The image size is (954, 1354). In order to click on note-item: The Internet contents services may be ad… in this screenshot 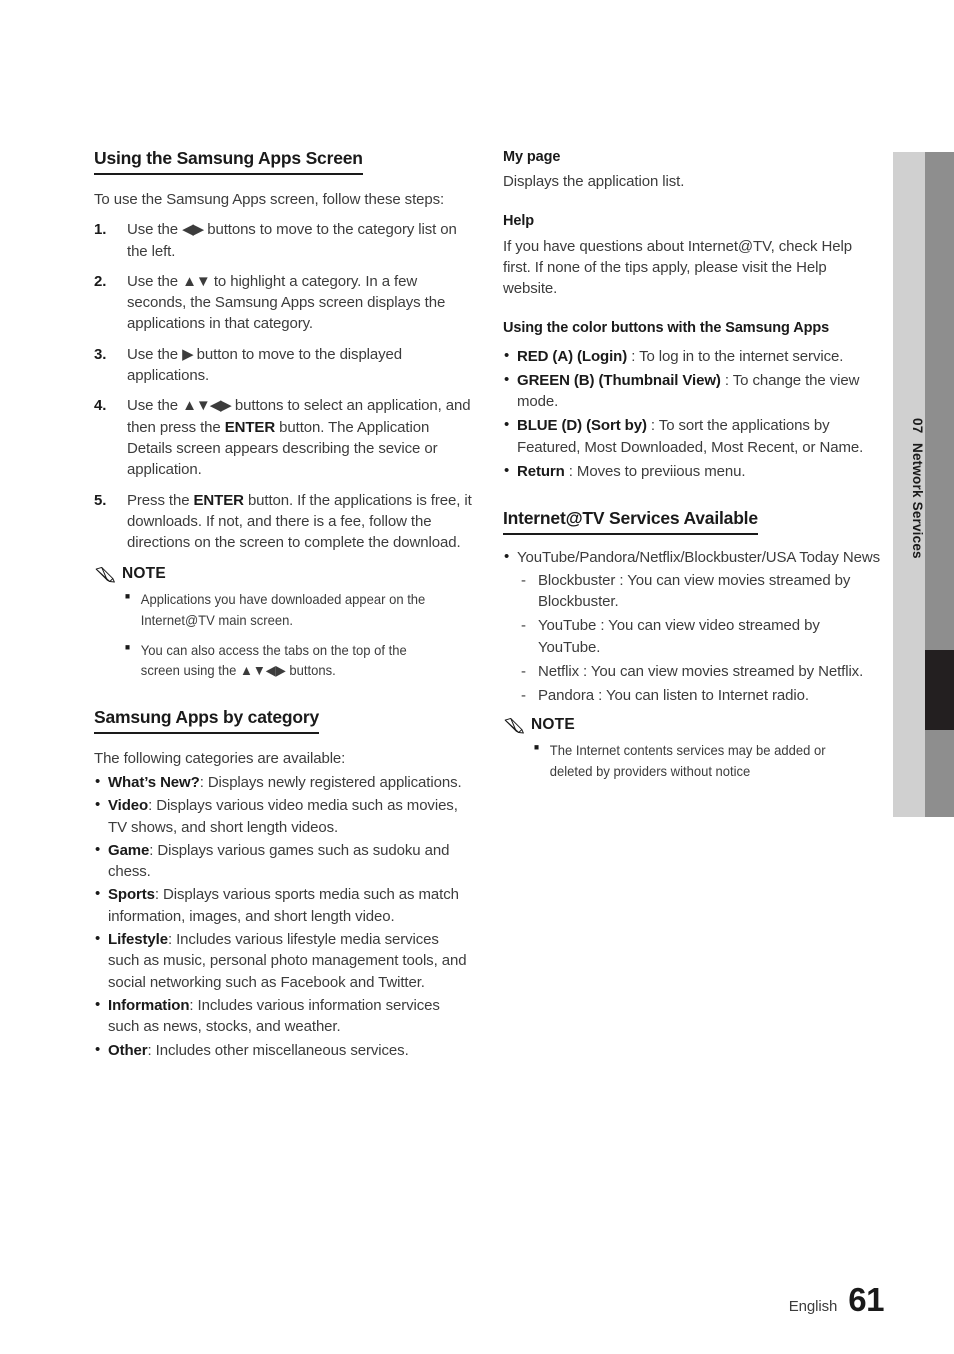, I will do `click(695, 760)`.